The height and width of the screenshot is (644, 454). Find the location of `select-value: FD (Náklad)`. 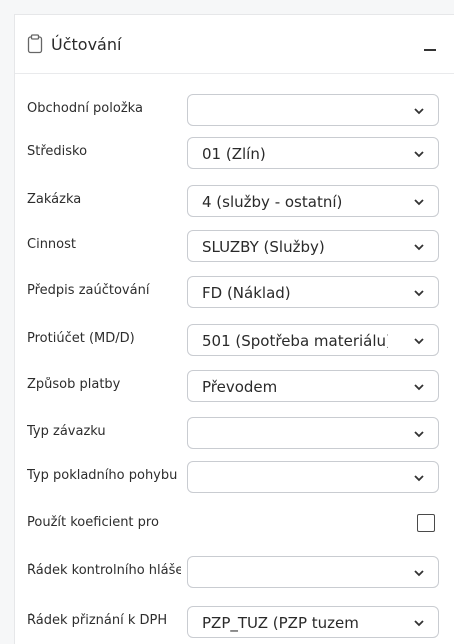

select-value: FD (Náklad) is located at coordinates (246, 293).